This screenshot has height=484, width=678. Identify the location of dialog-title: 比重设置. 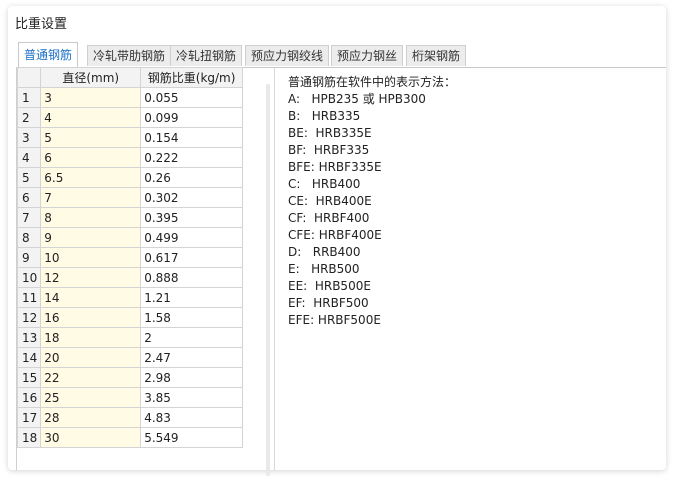
(41, 24).